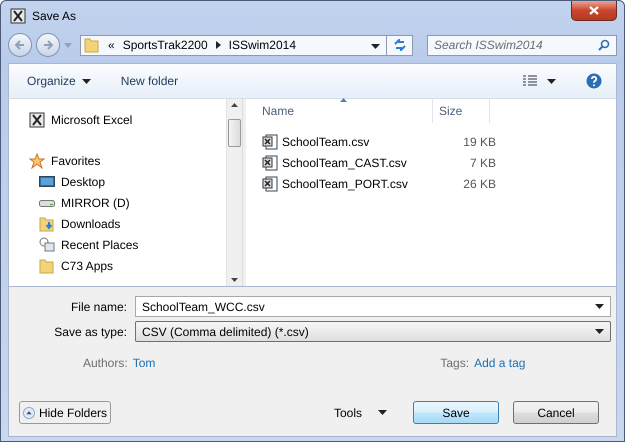 Image resolution: width=625 pixels, height=442 pixels. What do you see at coordinates (98, 307) in the screenshot?
I see `field-label: File name:` at bounding box center [98, 307].